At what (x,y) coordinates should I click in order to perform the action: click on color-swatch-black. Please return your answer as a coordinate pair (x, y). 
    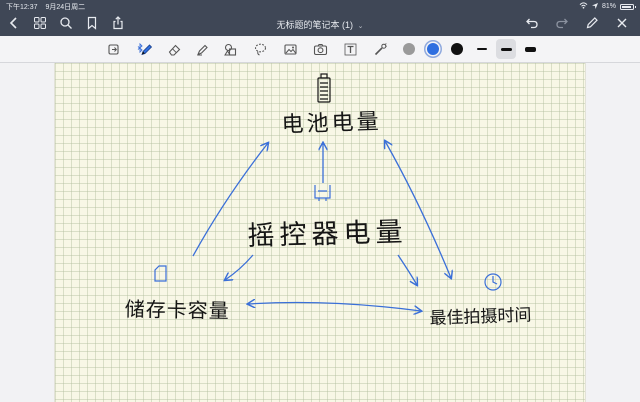
    Looking at the image, I should click on (457, 49).